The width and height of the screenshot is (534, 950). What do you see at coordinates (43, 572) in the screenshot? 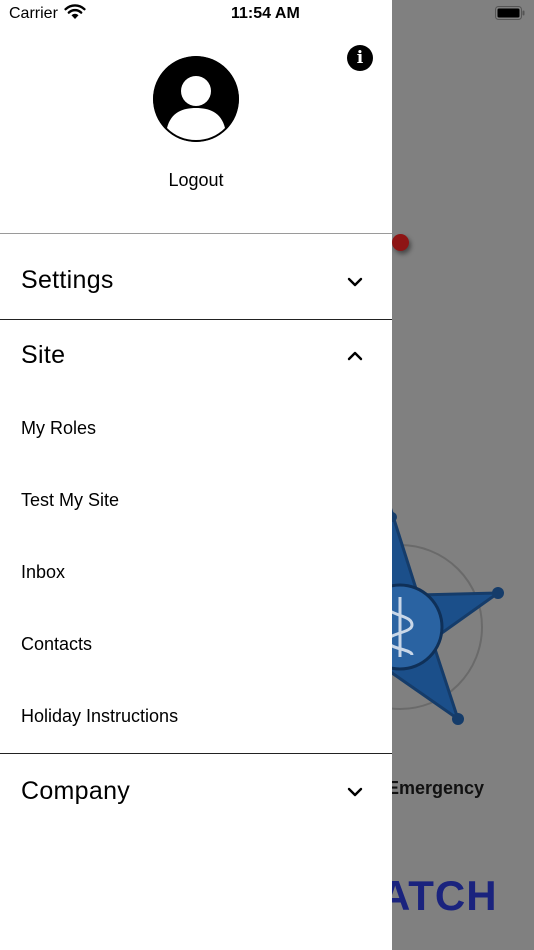
I see `menu-item-inbox: Inbox` at bounding box center [43, 572].